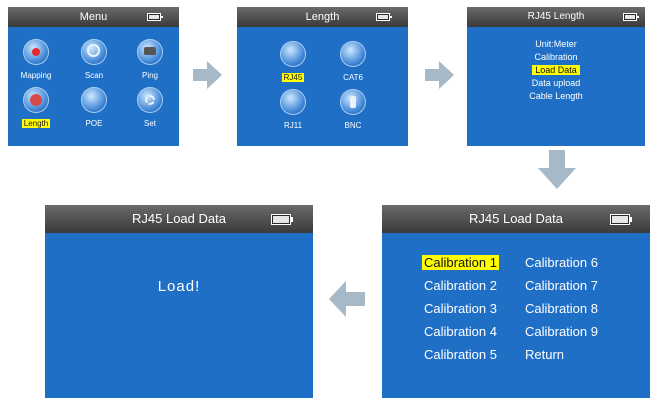 Image resolution: width=653 pixels, height=398 pixels. Describe the element at coordinates (353, 125) in the screenshot. I see `length-item-label: BNC` at that location.